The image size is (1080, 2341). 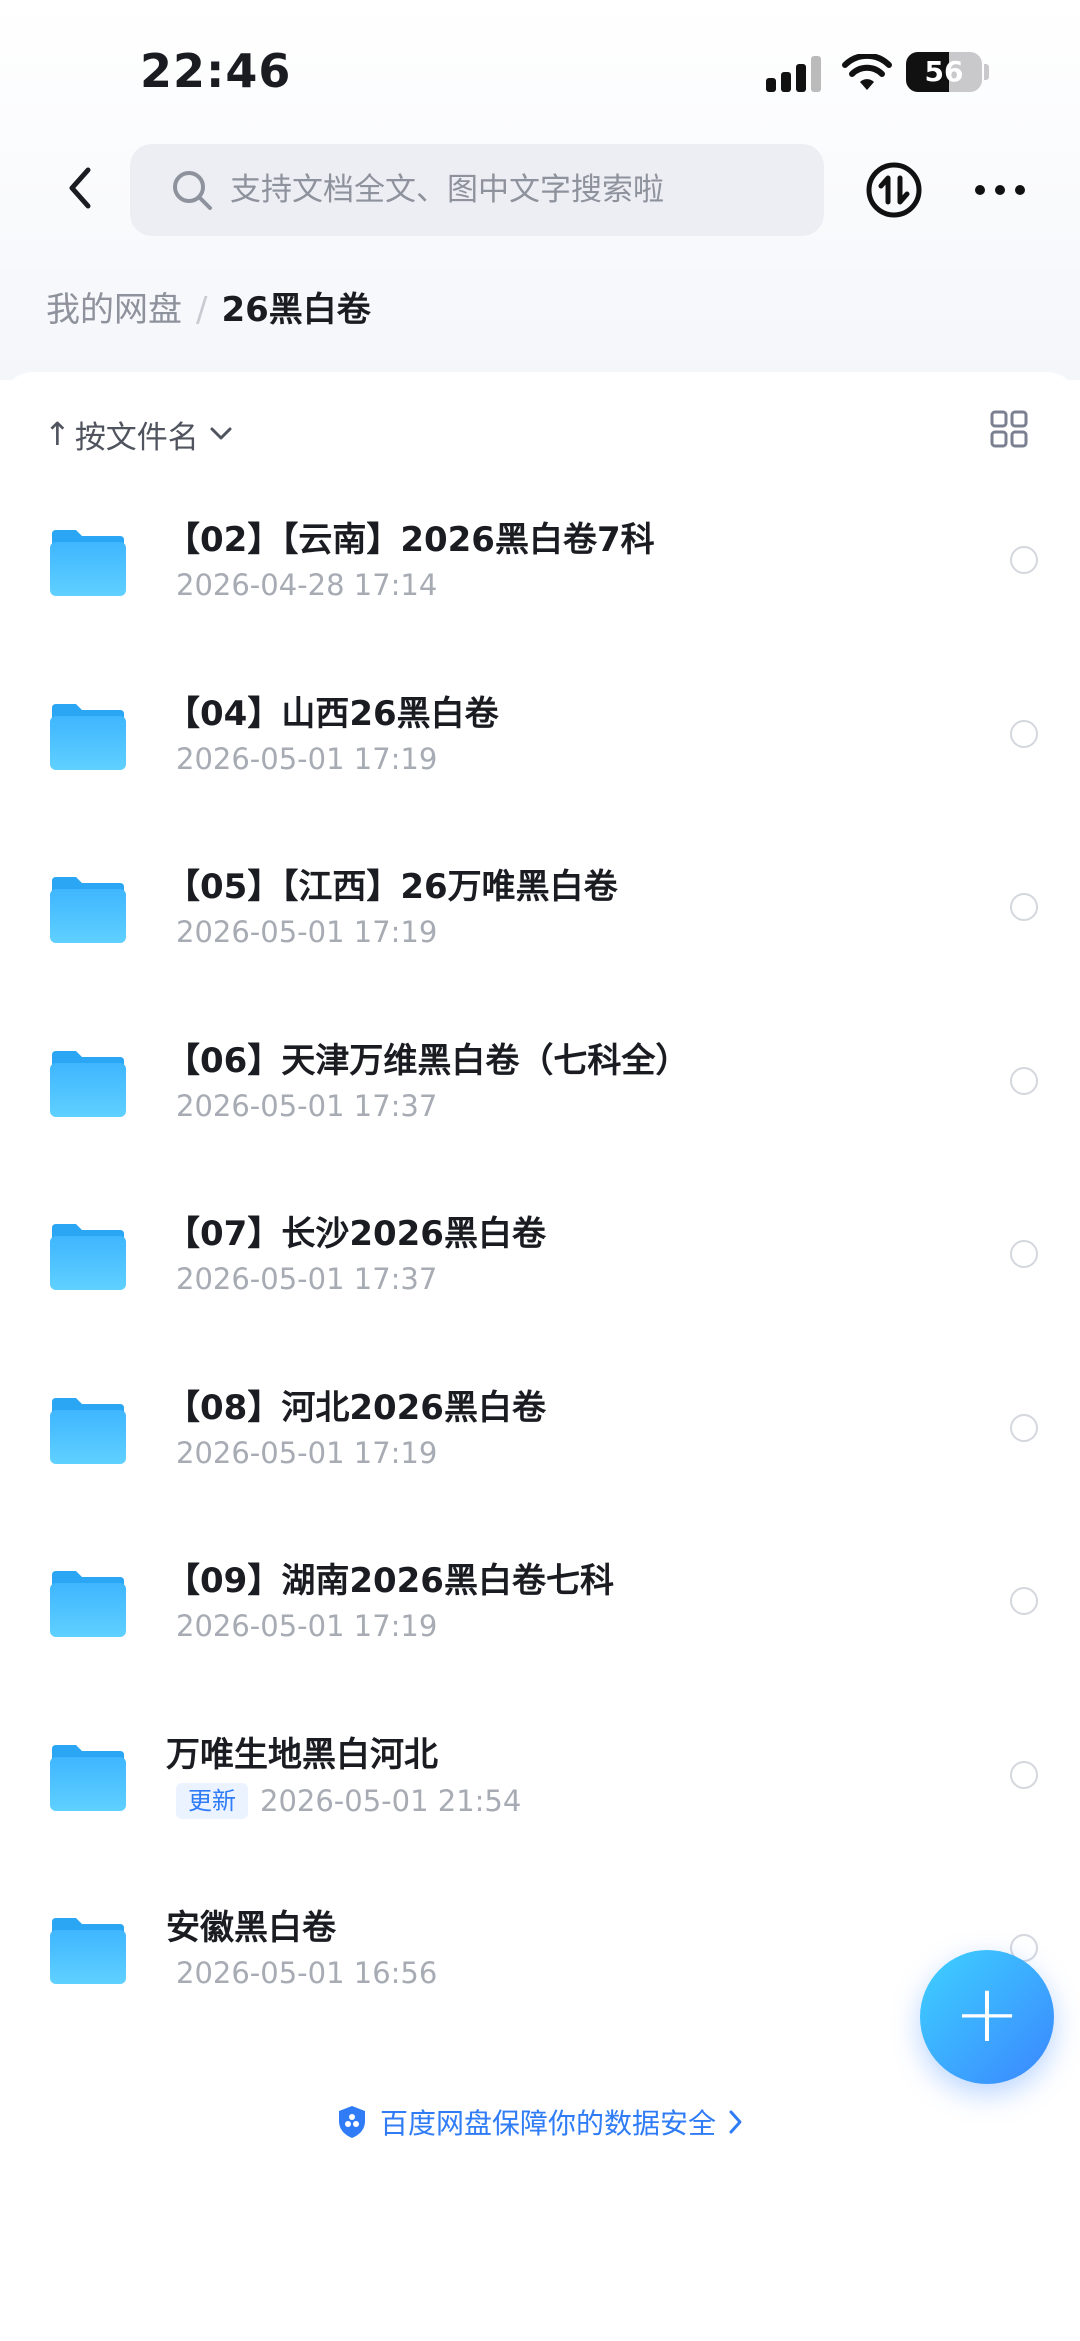 I want to click on list-item: 安徽黑白卷 2026-05-01 16:56, so click(x=540, y=1947).